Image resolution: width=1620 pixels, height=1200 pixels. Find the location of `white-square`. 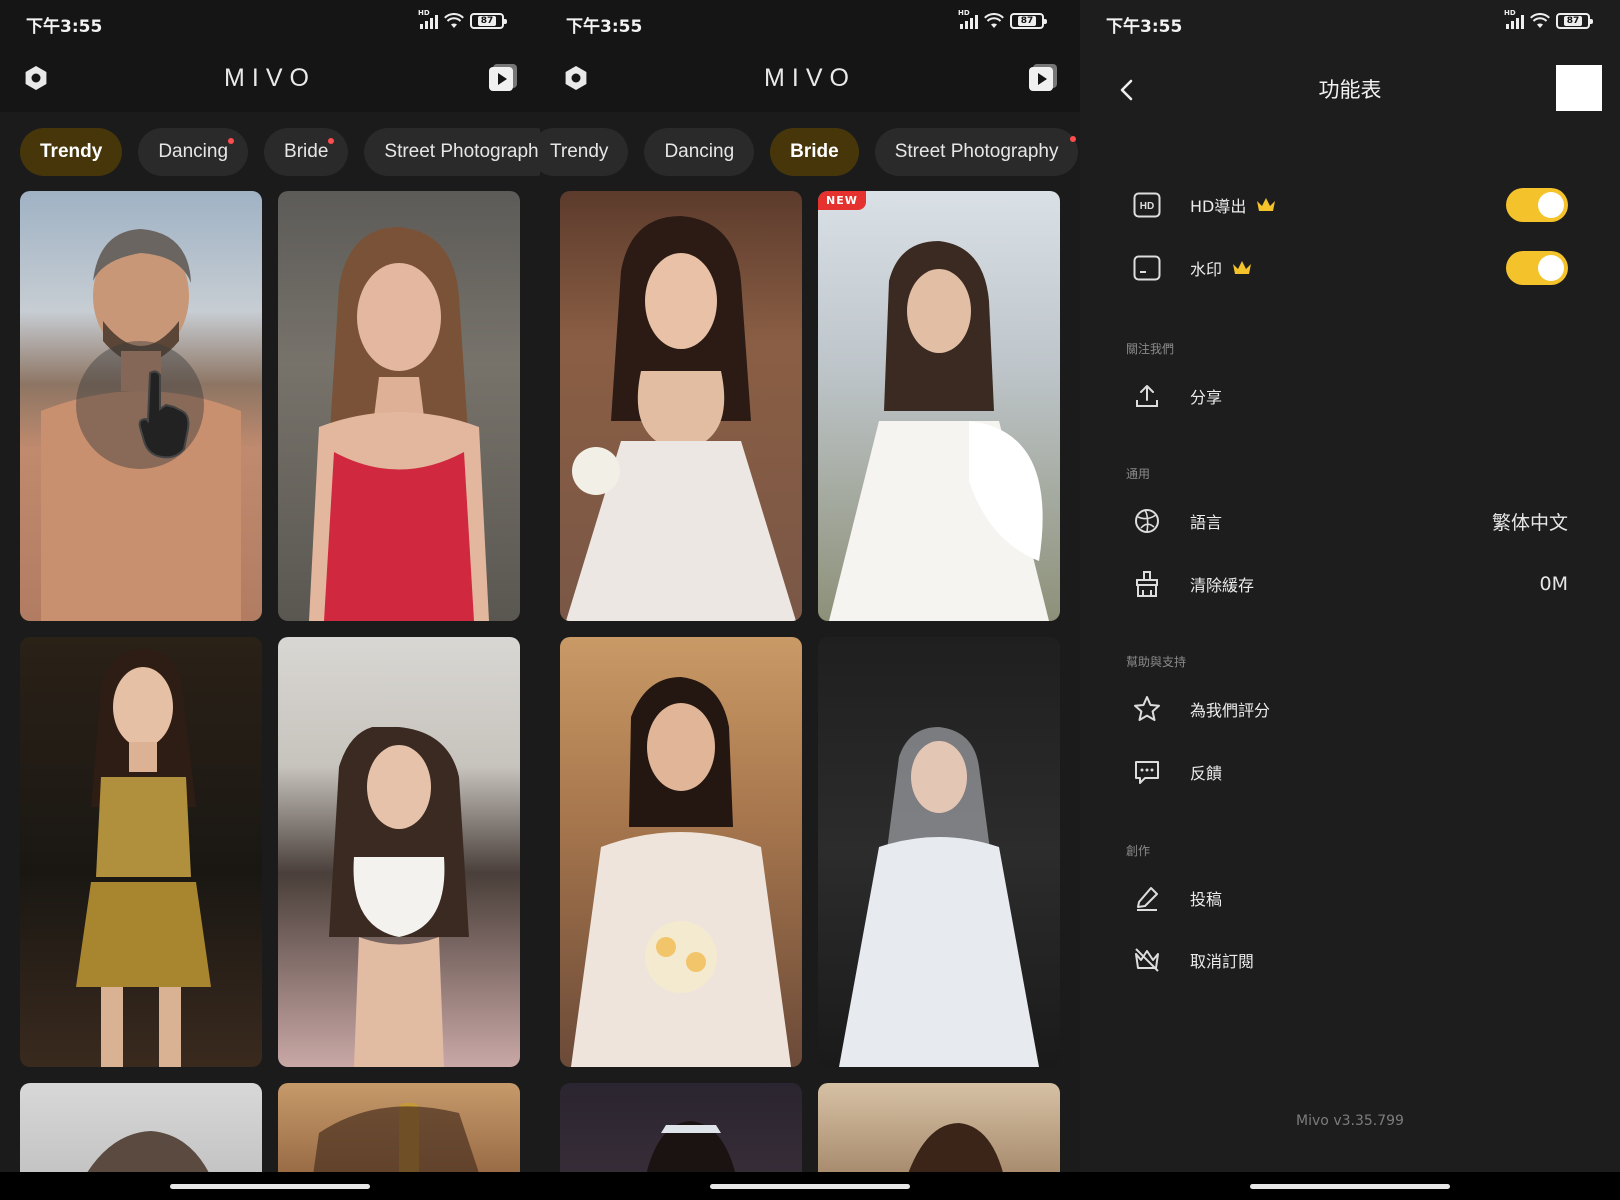

white-square is located at coordinates (1579, 88).